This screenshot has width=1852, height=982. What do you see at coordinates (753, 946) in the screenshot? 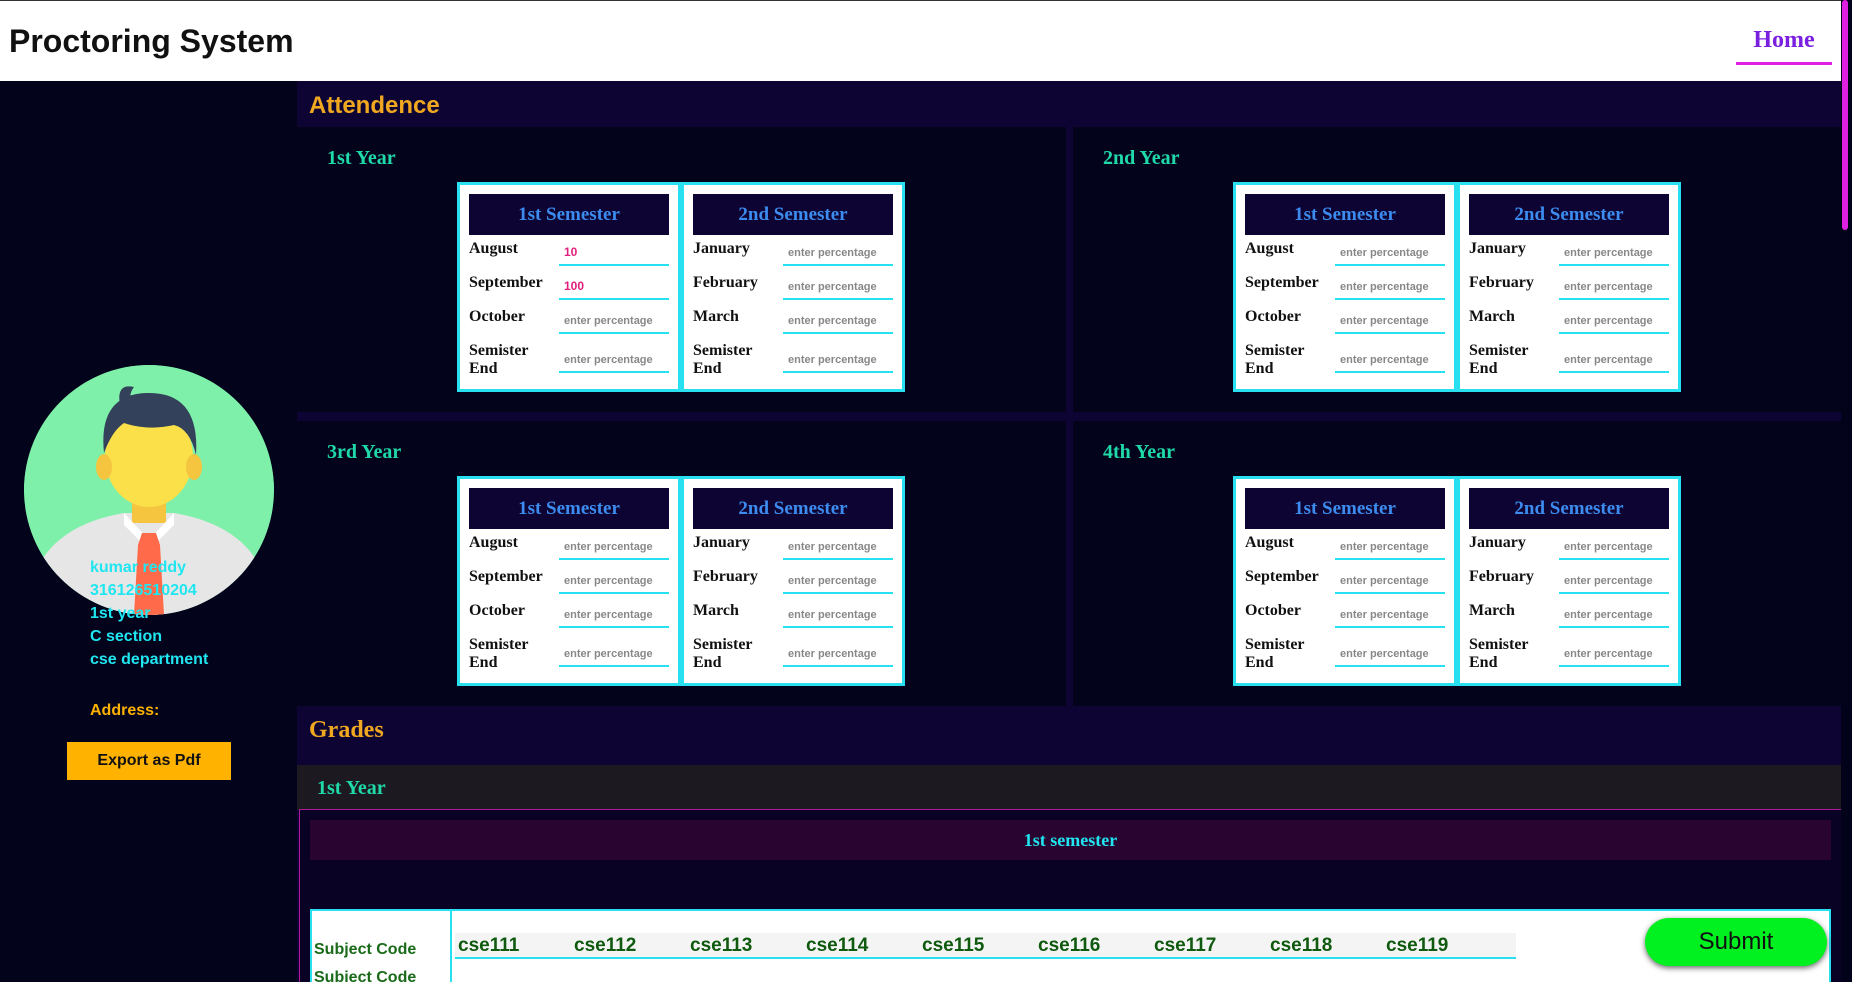
I see `subject-code-cell: cse113` at bounding box center [753, 946].